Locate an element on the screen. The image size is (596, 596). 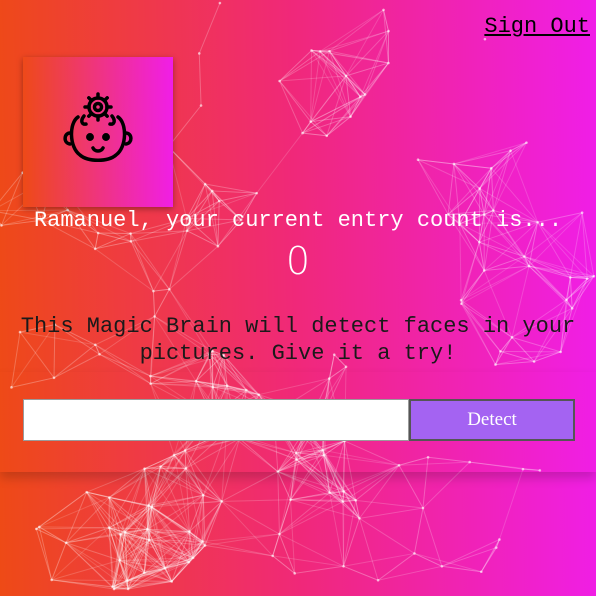
intro-line-2: pictures. Give it a try! is located at coordinates (298, 353).